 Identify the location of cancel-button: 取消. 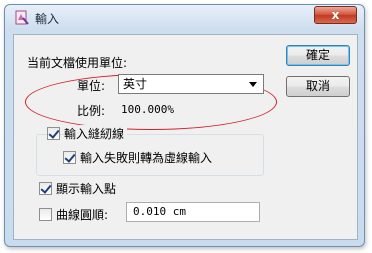
(318, 86).